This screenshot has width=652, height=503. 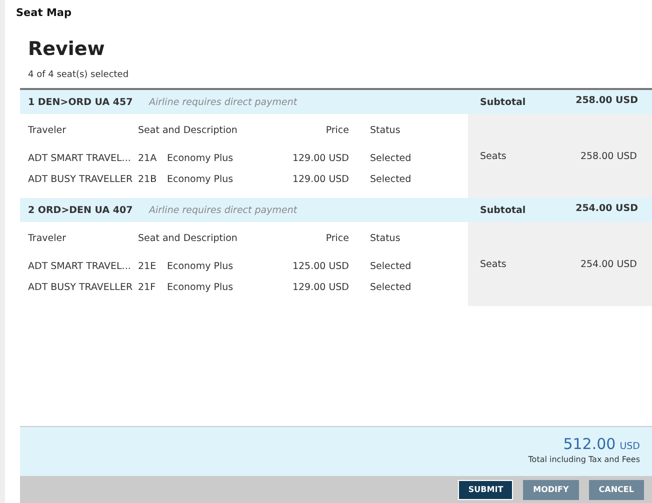 What do you see at coordinates (147, 287) in the screenshot?
I see `seat-cell-text: 21F` at bounding box center [147, 287].